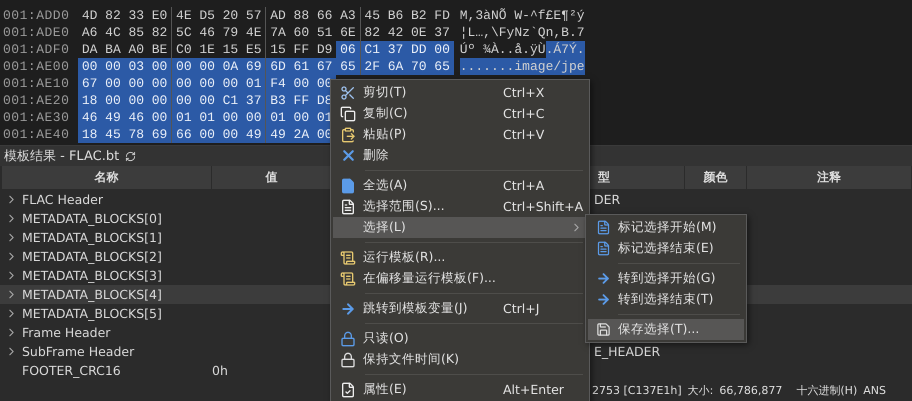 The width and height of the screenshot is (912, 401). What do you see at coordinates (348, 32) in the screenshot?
I see `hex-byte: 6E` at bounding box center [348, 32].